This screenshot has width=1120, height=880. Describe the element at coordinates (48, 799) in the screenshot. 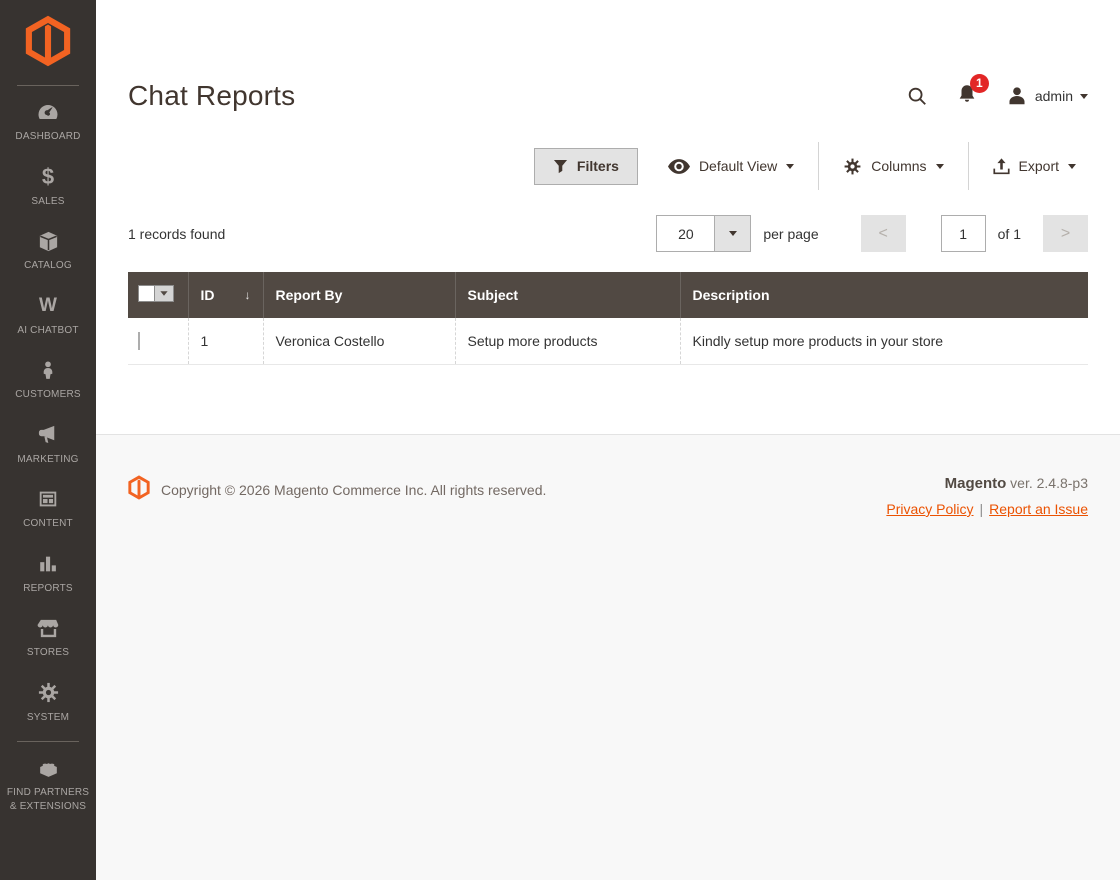

I see `sidebar-item-label: FIND PARTNERS & EXTENSIONS` at that location.